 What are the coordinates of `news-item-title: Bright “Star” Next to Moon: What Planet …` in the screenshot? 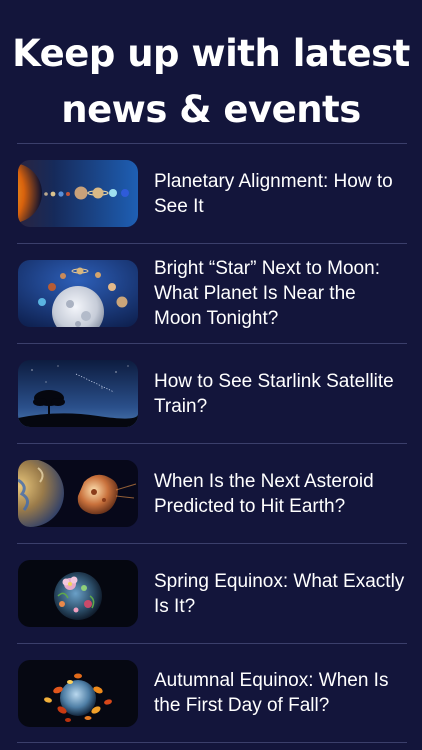 It's located at (267, 293).